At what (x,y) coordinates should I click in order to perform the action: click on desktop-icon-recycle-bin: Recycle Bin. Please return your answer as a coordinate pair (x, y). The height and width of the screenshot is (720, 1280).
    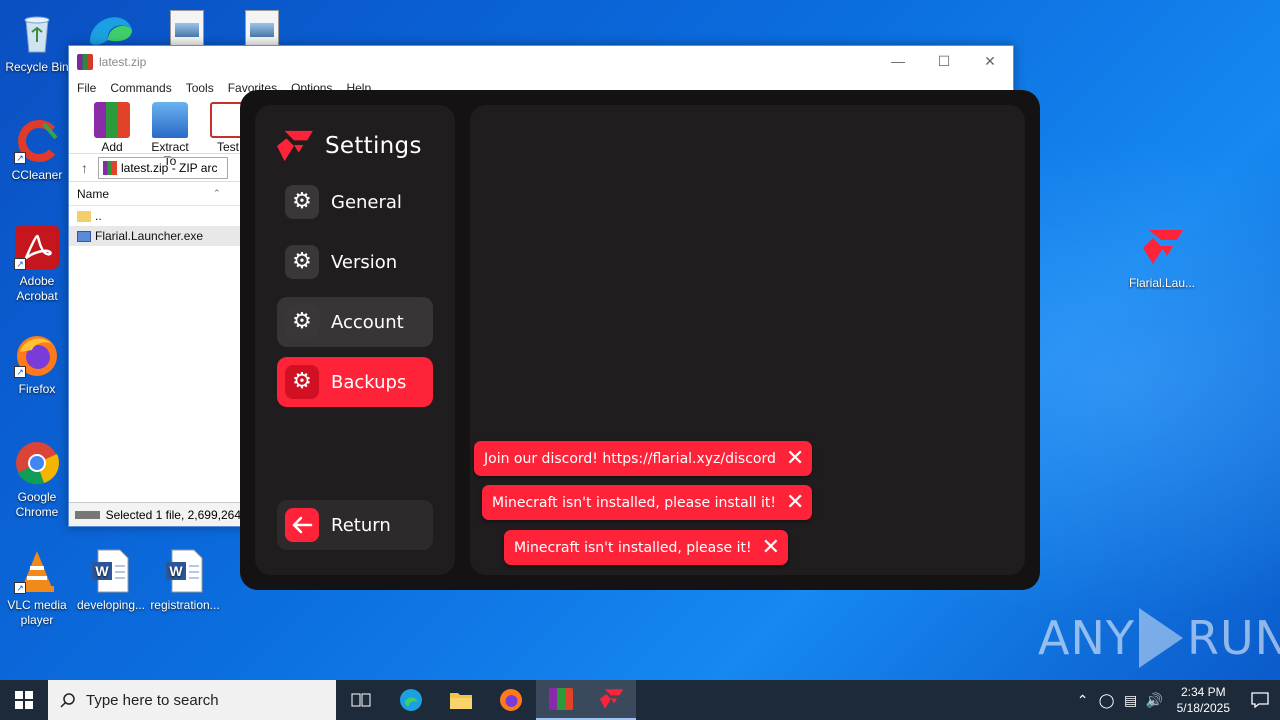
    Looking at the image, I should click on (37, 42).